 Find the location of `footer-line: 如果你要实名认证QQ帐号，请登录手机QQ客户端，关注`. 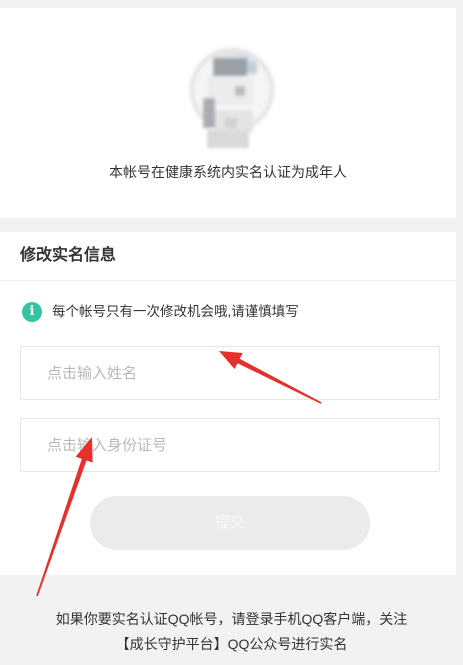

footer-line: 如果你要实名认证QQ帐号，请登录手机QQ客户端，关注 is located at coordinates (231, 619).